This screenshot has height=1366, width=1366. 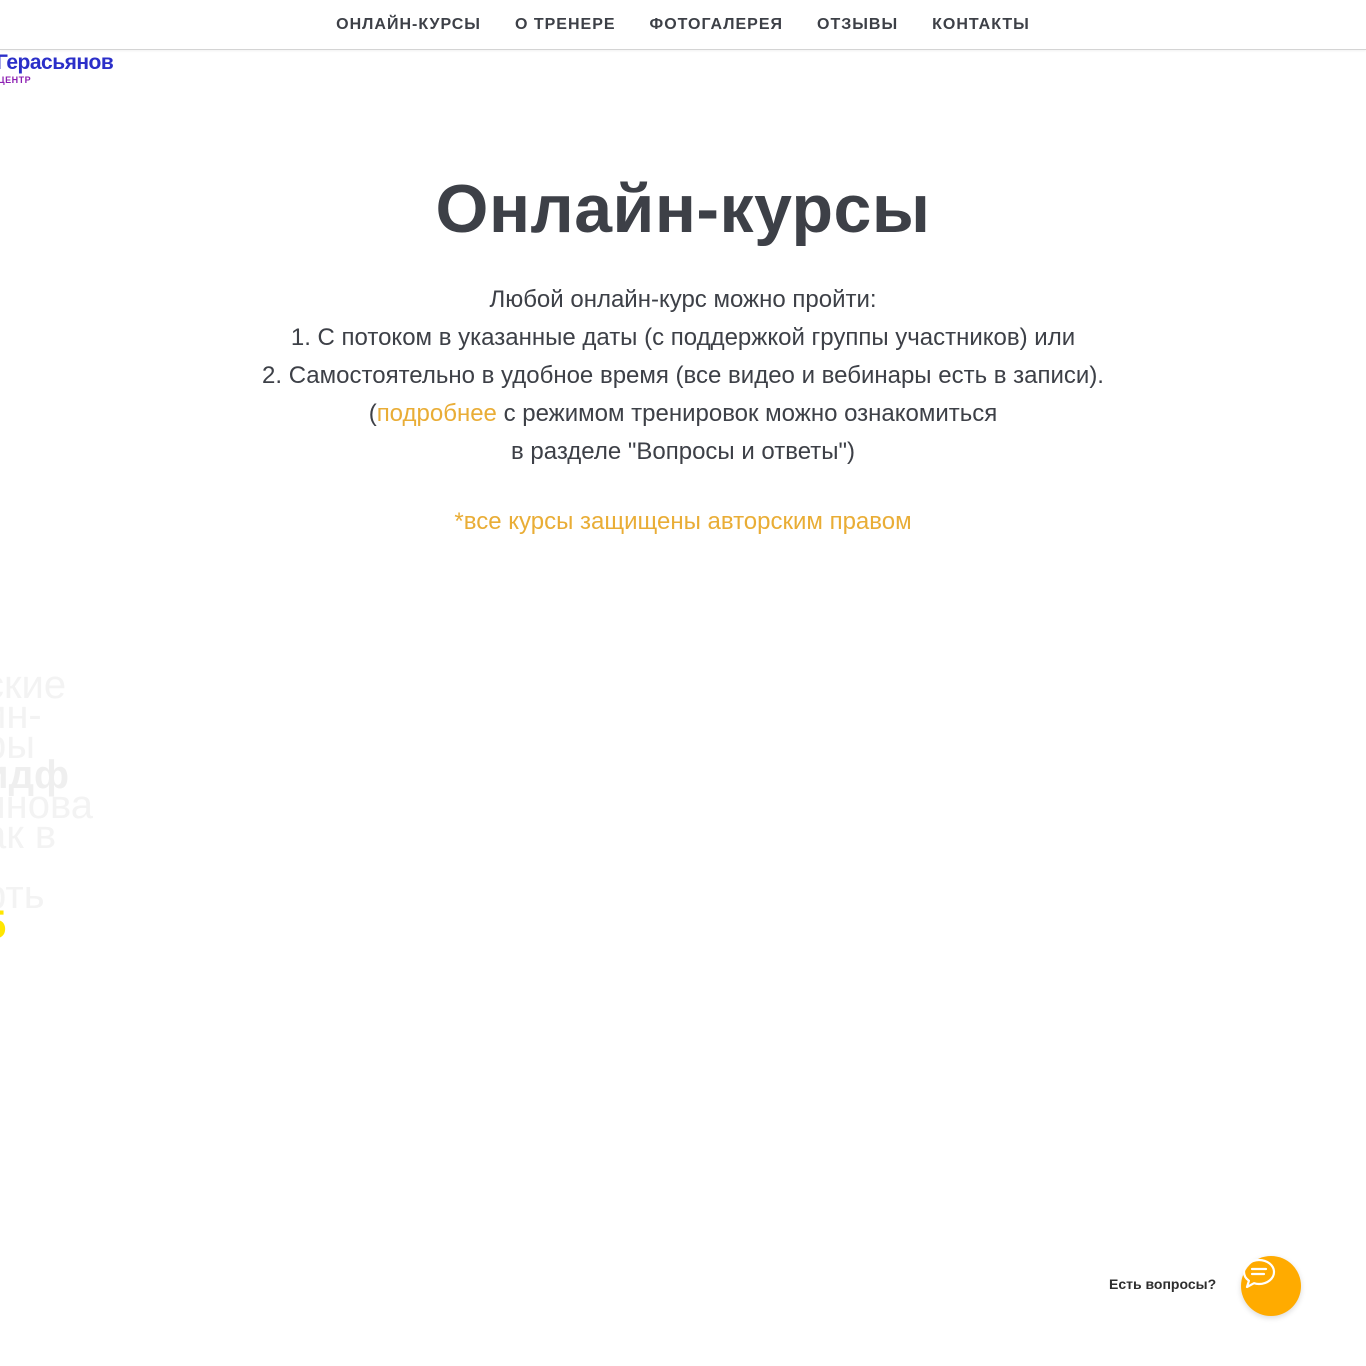 What do you see at coordinates (565, 25) in the screenshot?
I see `nav-item-about-trainer: О ТРЕНЕРЕ` at bounding box center [565, 25].